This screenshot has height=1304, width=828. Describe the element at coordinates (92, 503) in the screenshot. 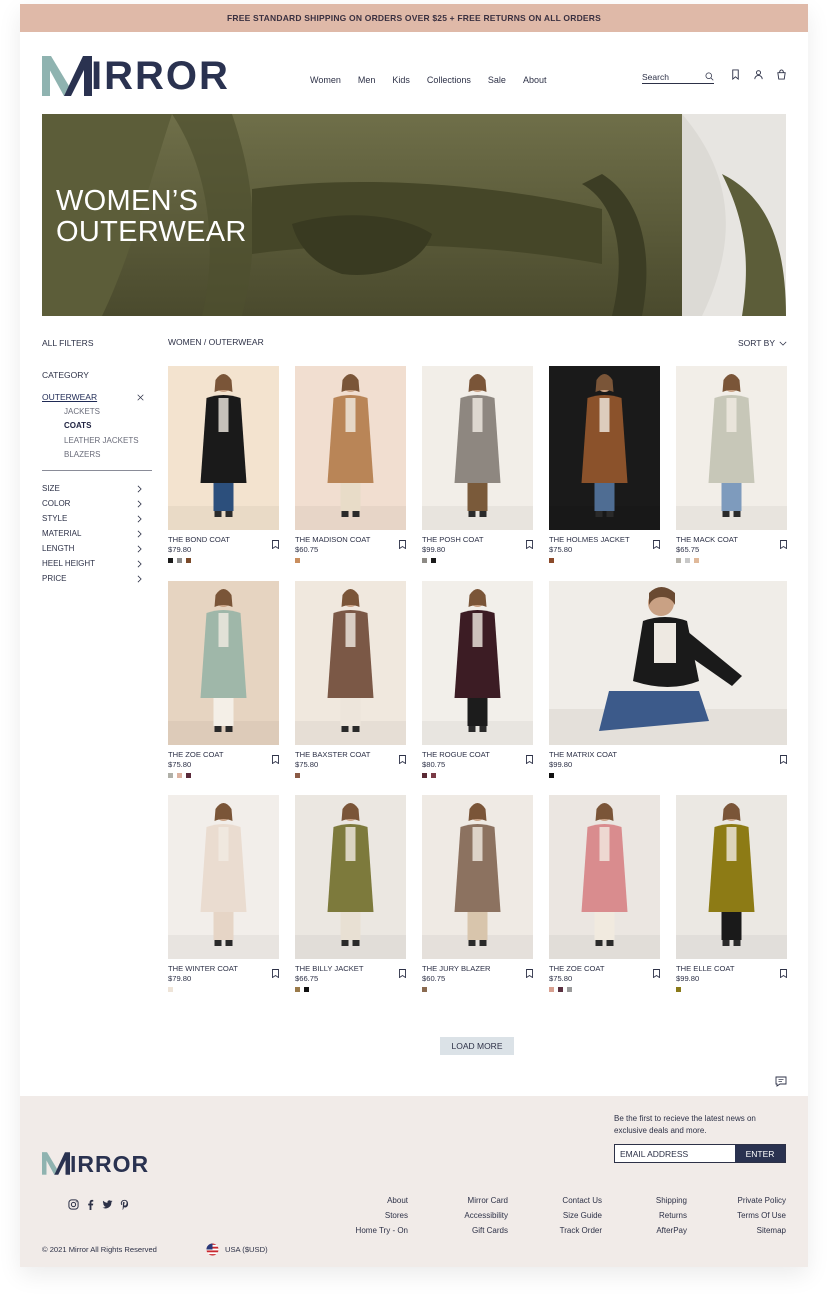

I see `filter-color: COLOR` at that location.